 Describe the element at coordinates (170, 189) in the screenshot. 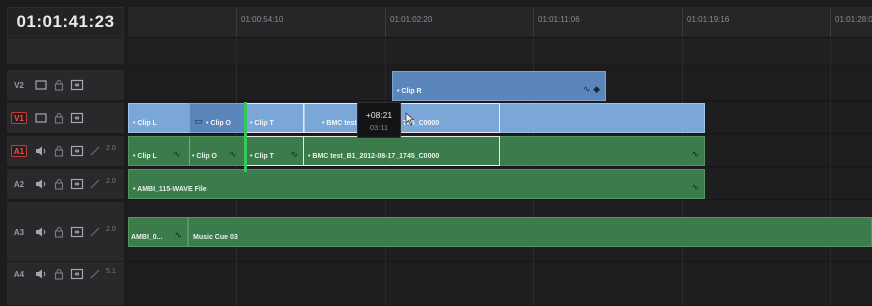

I see `clip-label: • AMBI_115-WAVE File` at that location.